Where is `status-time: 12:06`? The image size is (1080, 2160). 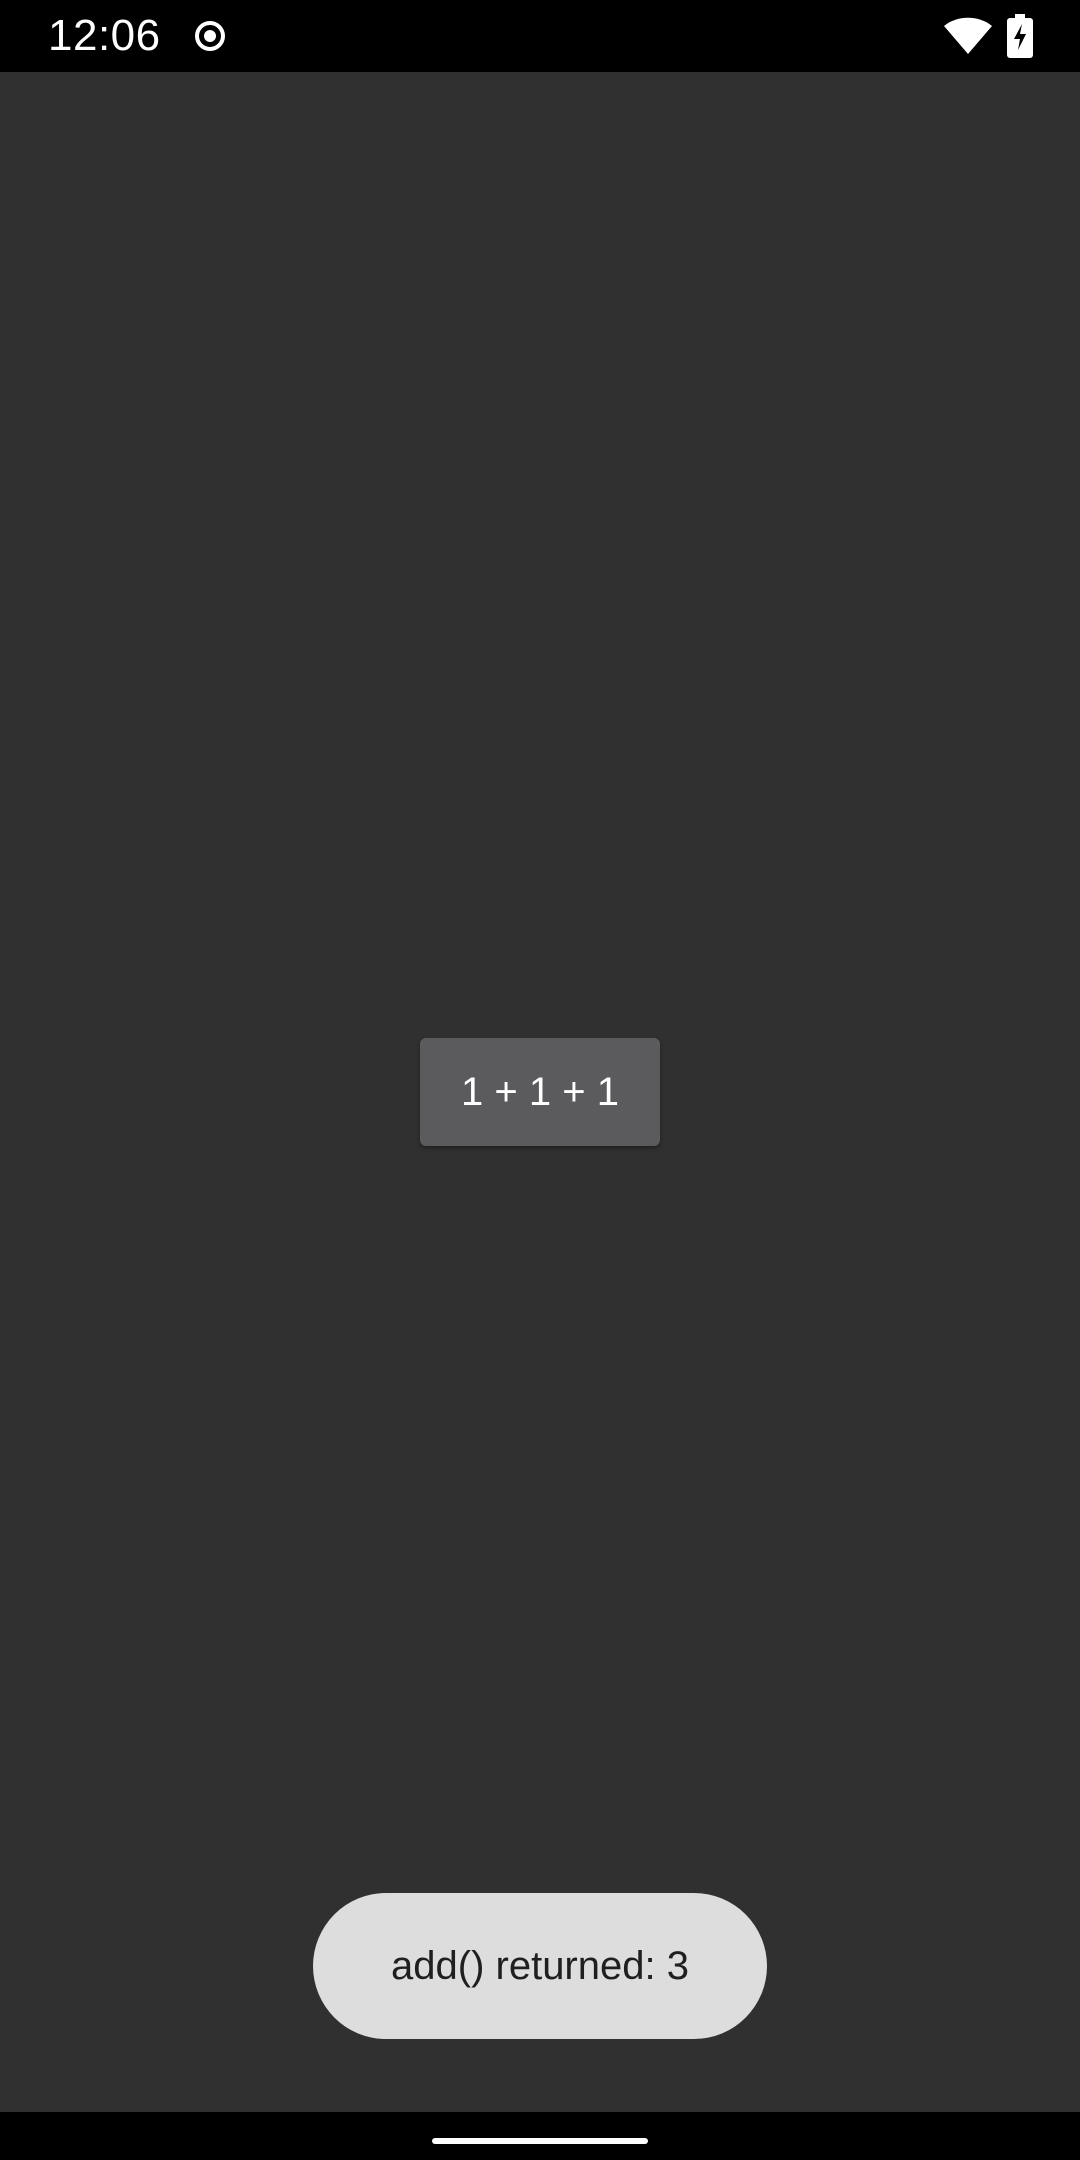
status-time: 12:06 is located at coordinates (104, 35).